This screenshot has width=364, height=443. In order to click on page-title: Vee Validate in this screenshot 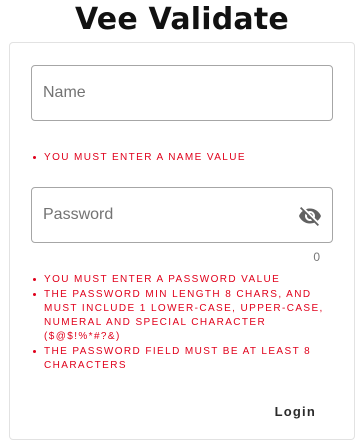, I will do `click(182, 19)`.